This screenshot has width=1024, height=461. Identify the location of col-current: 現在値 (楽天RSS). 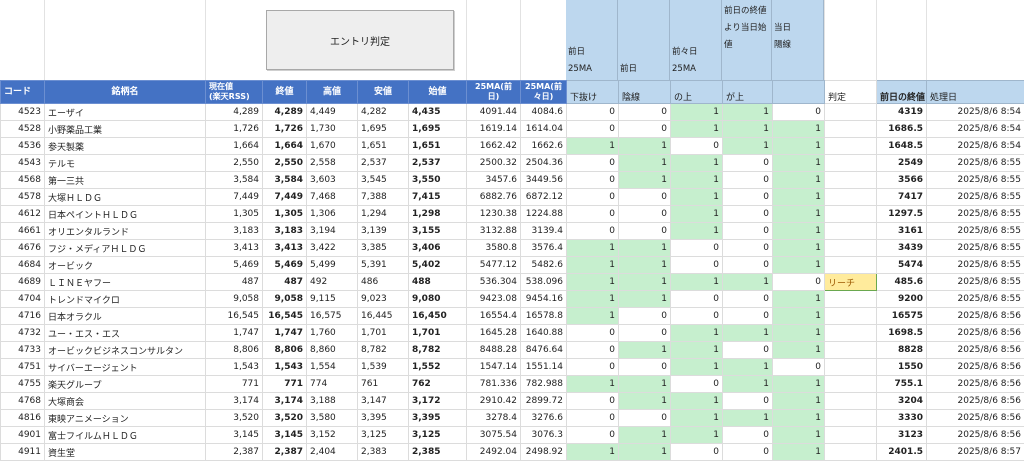
(234, 92).